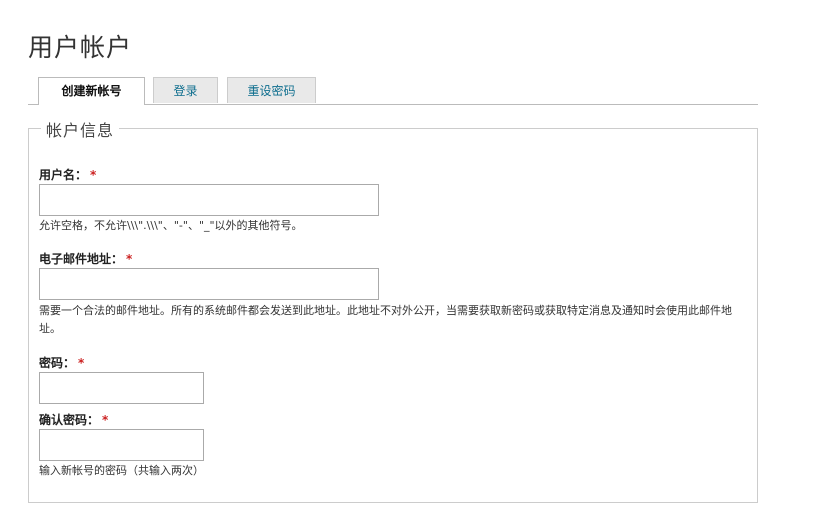  I want to click on tab-reset-password: 重设密码, so click(271, 90).